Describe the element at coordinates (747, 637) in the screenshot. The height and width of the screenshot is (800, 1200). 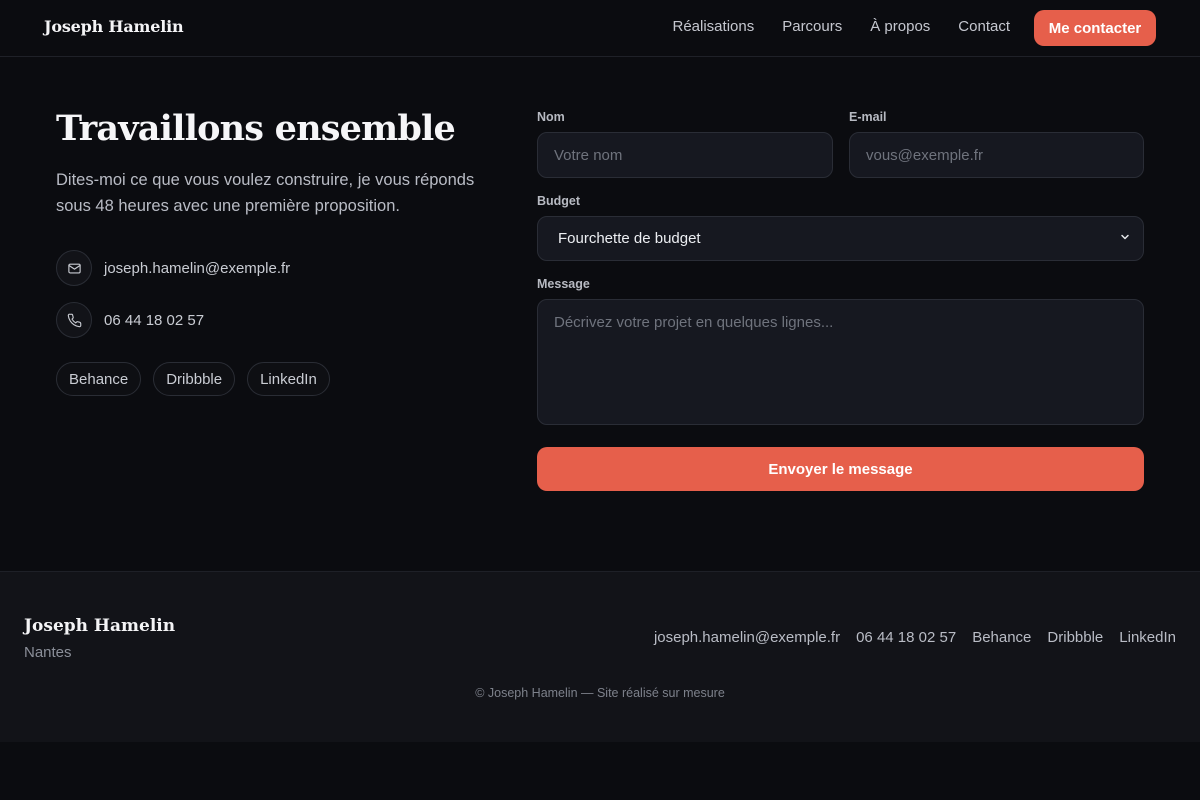
I see `footer-link-email: joseph.hamelin@exemple.fr` at that location.